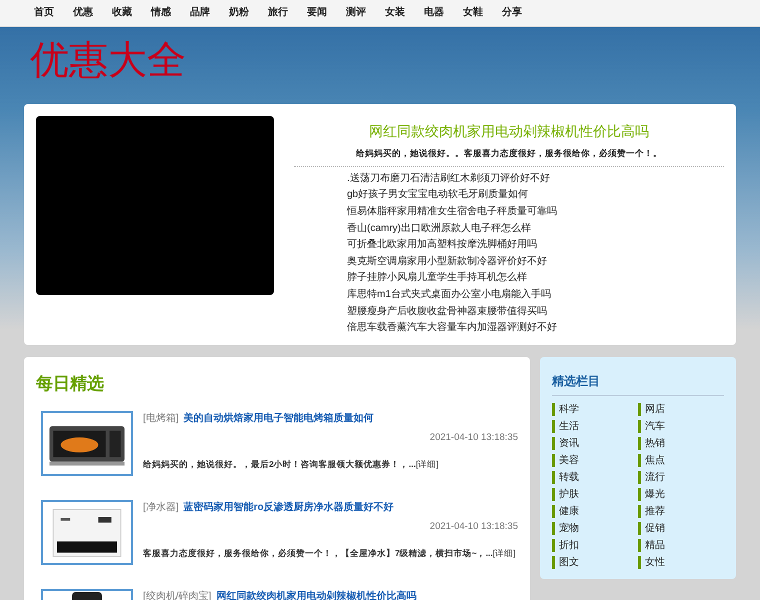  What do you see at coordinates (651, 460) in the screenshot?
I see `category-link: 焦点` at bounding box center [651, 460].